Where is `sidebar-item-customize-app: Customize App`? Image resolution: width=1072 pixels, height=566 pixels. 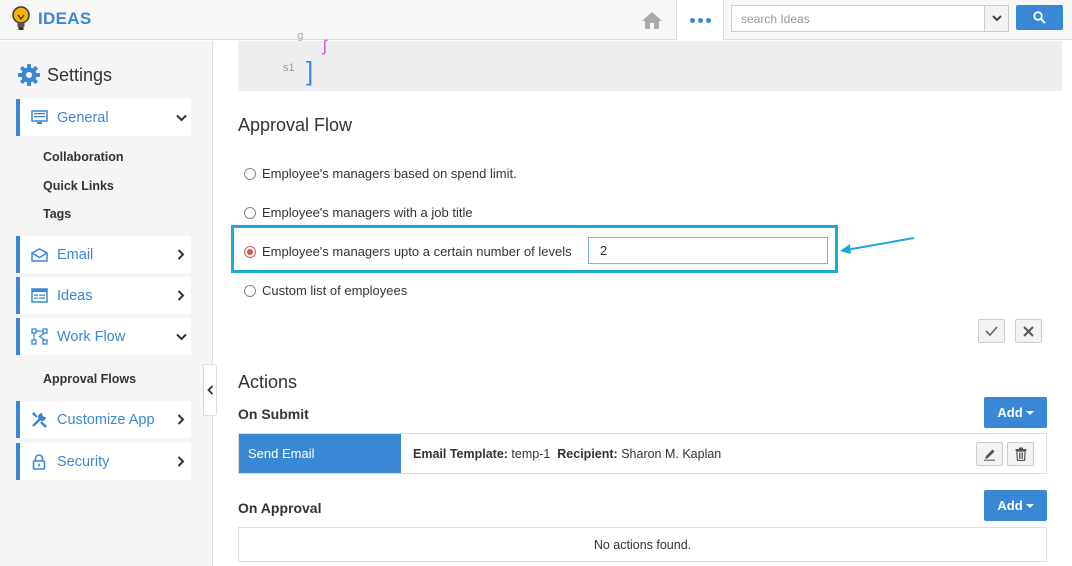
sidebar-item-customize-app: Customize App is located at coordinates (103, 419).